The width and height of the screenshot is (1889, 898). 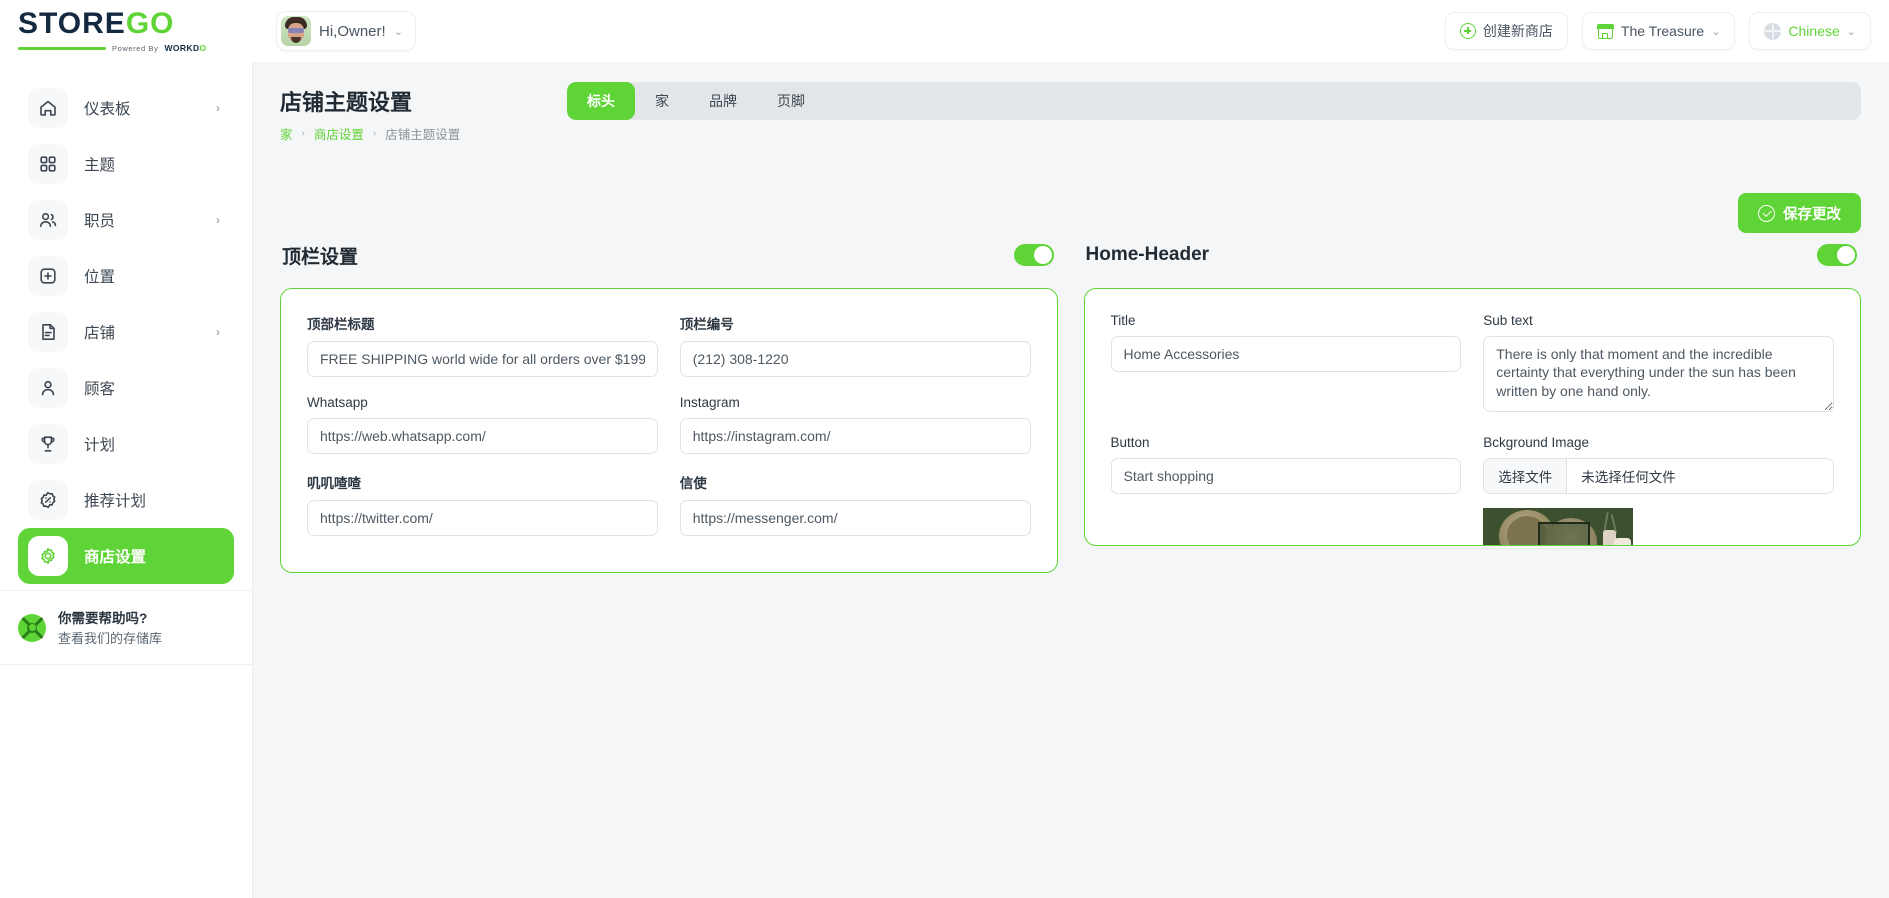 What do you see at coordinates (482, 359) in the screenshot?
I see `top-title-input` at bounding box center [482, 359].